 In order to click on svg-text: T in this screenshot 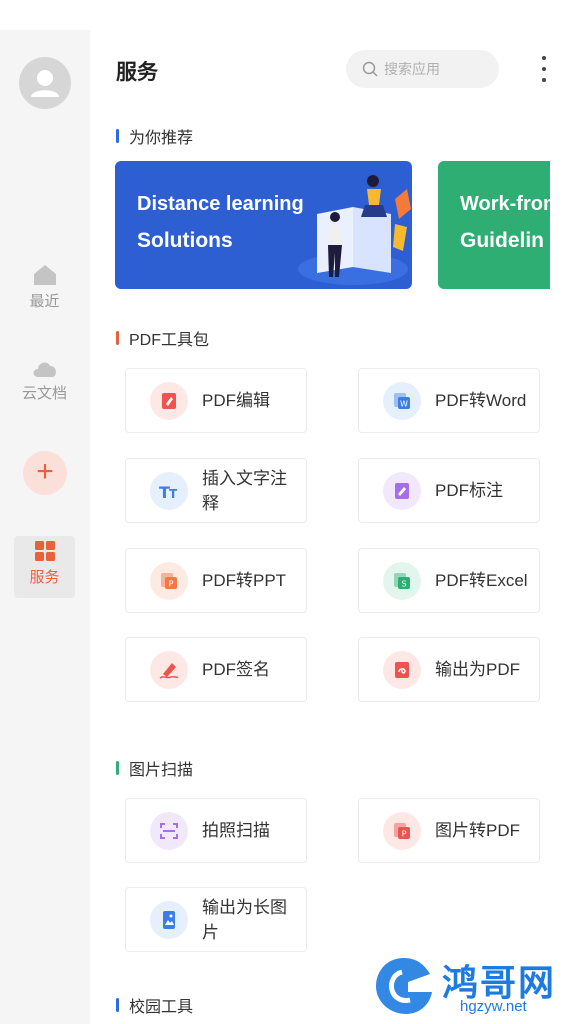, I will do `click(173, 494)`.